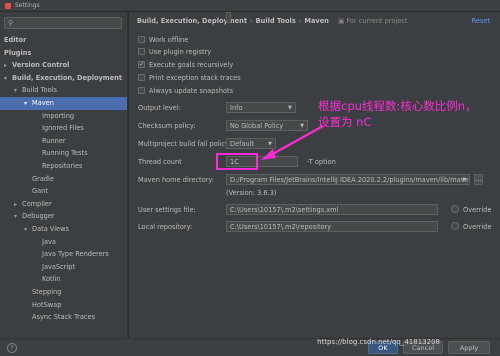 This screenshot has width=500, height=356. Describe the element at coordinates (18, 52) in the screenshot. I see `sidebar-item-label: Plugins` at that location.